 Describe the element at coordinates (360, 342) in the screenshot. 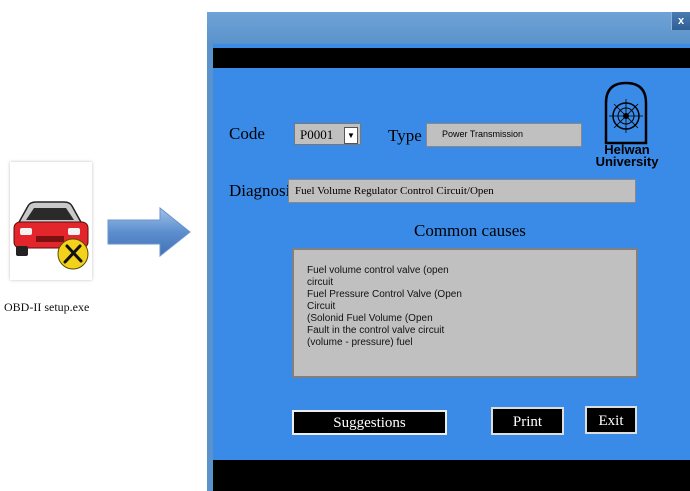

I see `cause-line: (volume - pressure) fuel` at that location.